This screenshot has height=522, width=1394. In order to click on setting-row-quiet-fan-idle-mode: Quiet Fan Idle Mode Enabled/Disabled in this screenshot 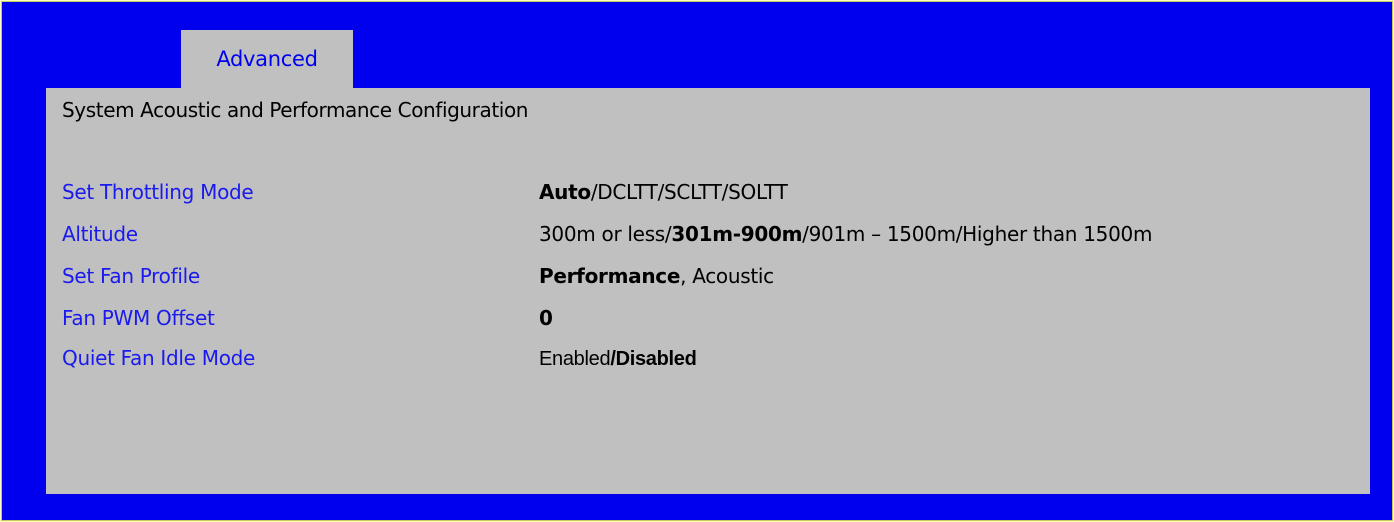, I will do `click(708, 362)`.